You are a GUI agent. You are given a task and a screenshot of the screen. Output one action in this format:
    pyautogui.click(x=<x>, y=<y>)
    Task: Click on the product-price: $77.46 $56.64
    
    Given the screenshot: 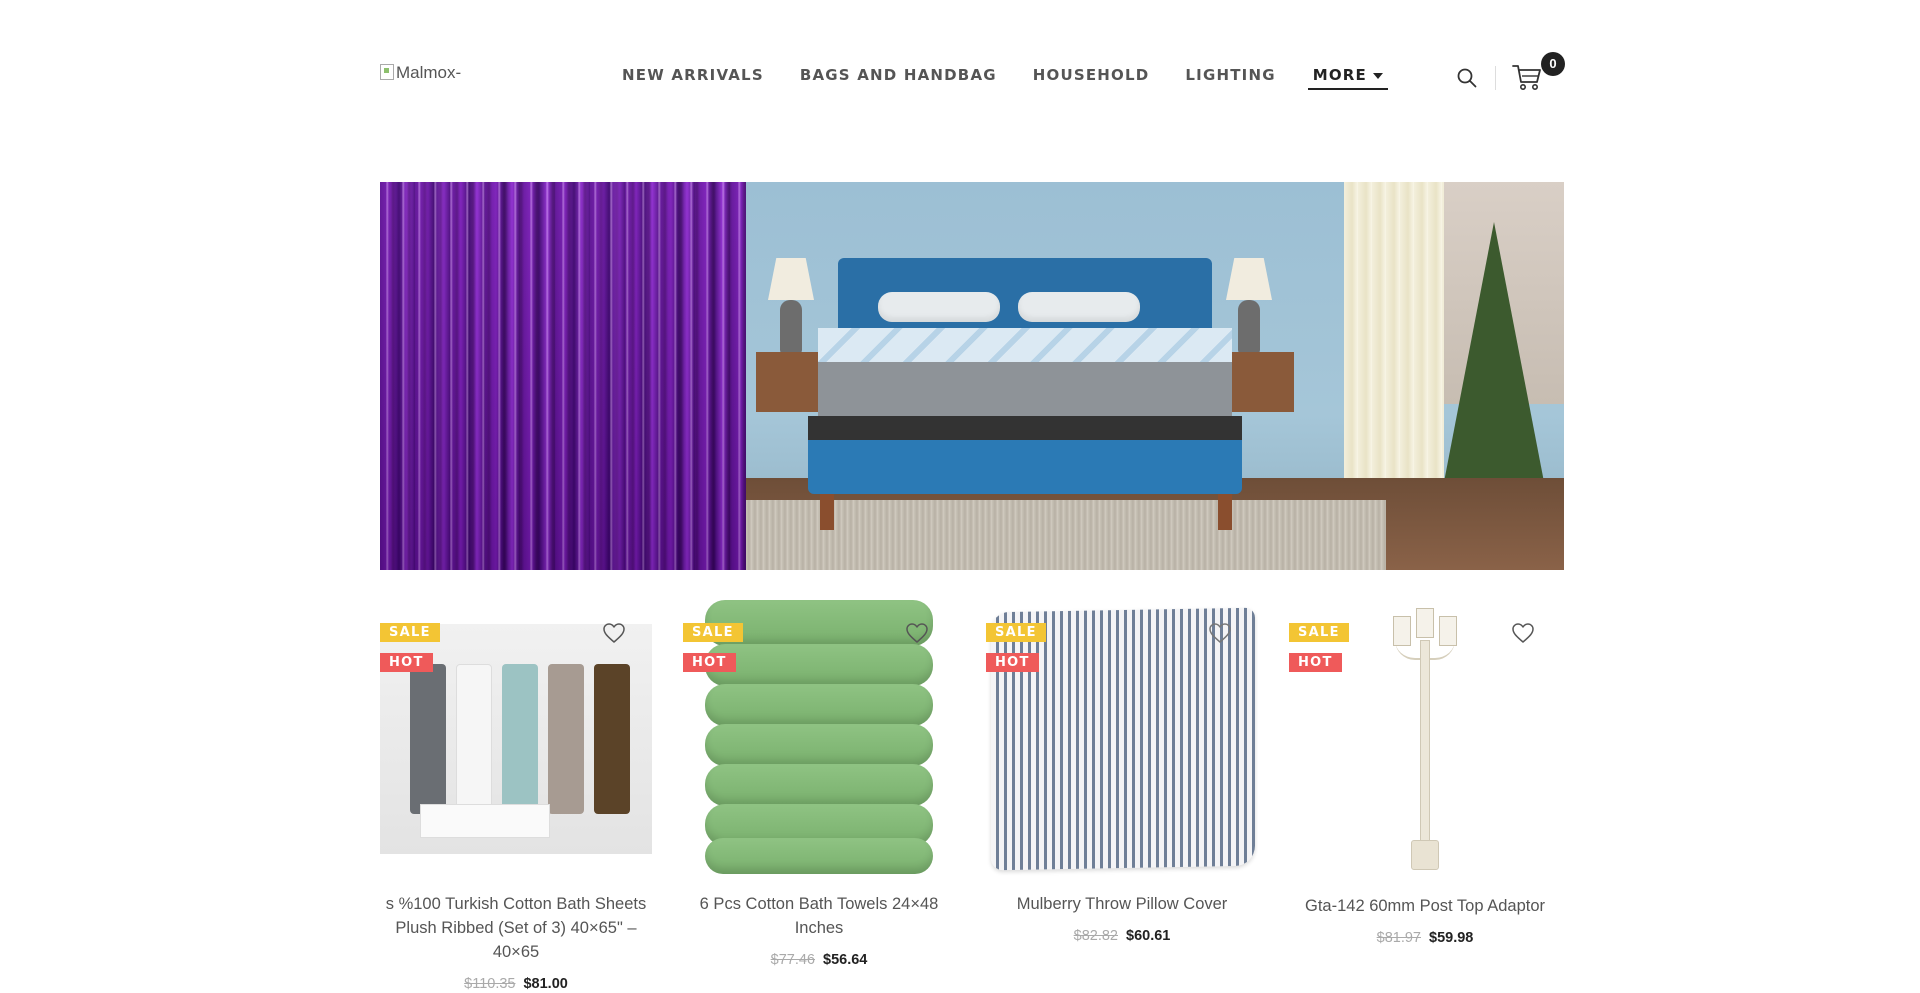 What is the action you would take?
    pyautogui.click(x=819, y=960)
    